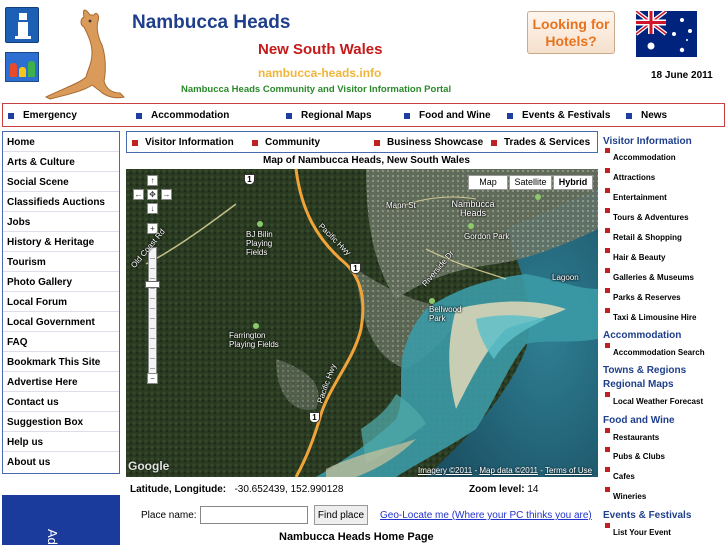  What do you see at coordinates (565, 277) in the screenshot?
I see `label-lagoon: Lagoon` at bounding box center [565, 277].